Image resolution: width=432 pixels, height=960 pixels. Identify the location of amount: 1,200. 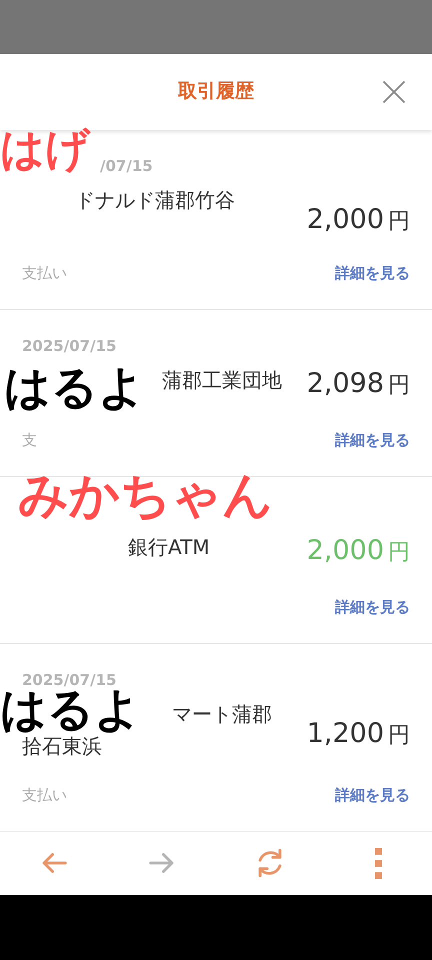
(345, 733).